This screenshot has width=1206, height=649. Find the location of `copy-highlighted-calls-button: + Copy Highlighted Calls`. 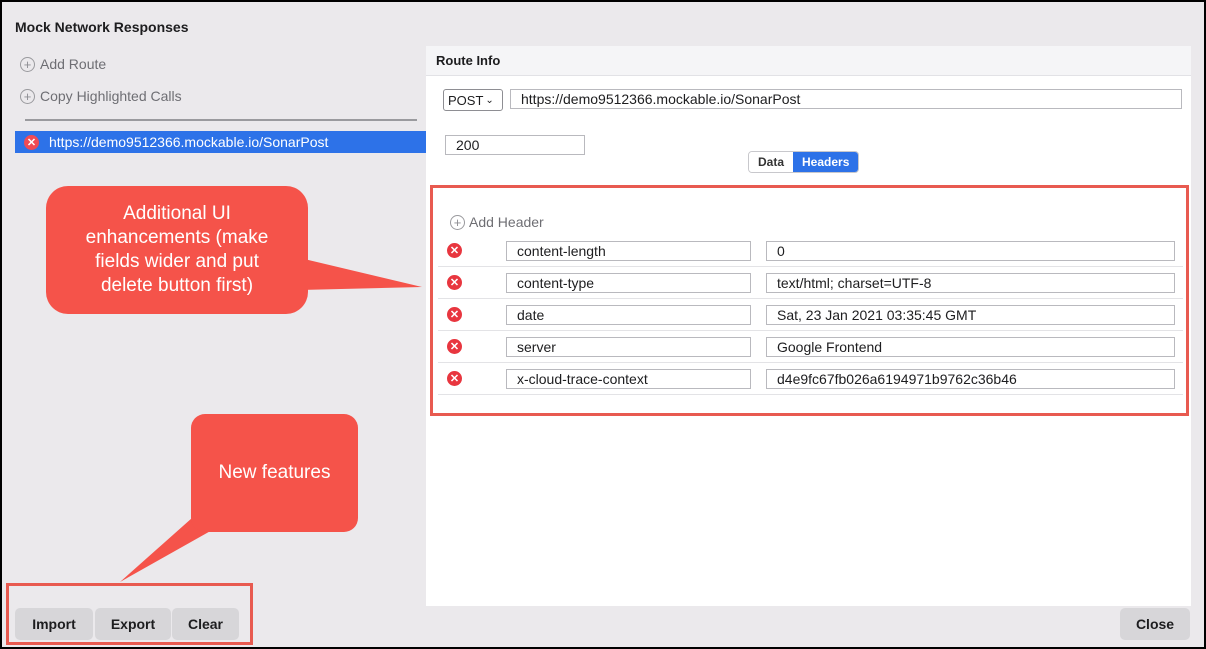

copy-highlighted-calls-button: + Copy Highlighted Calls is located at coordinates (101, 96).